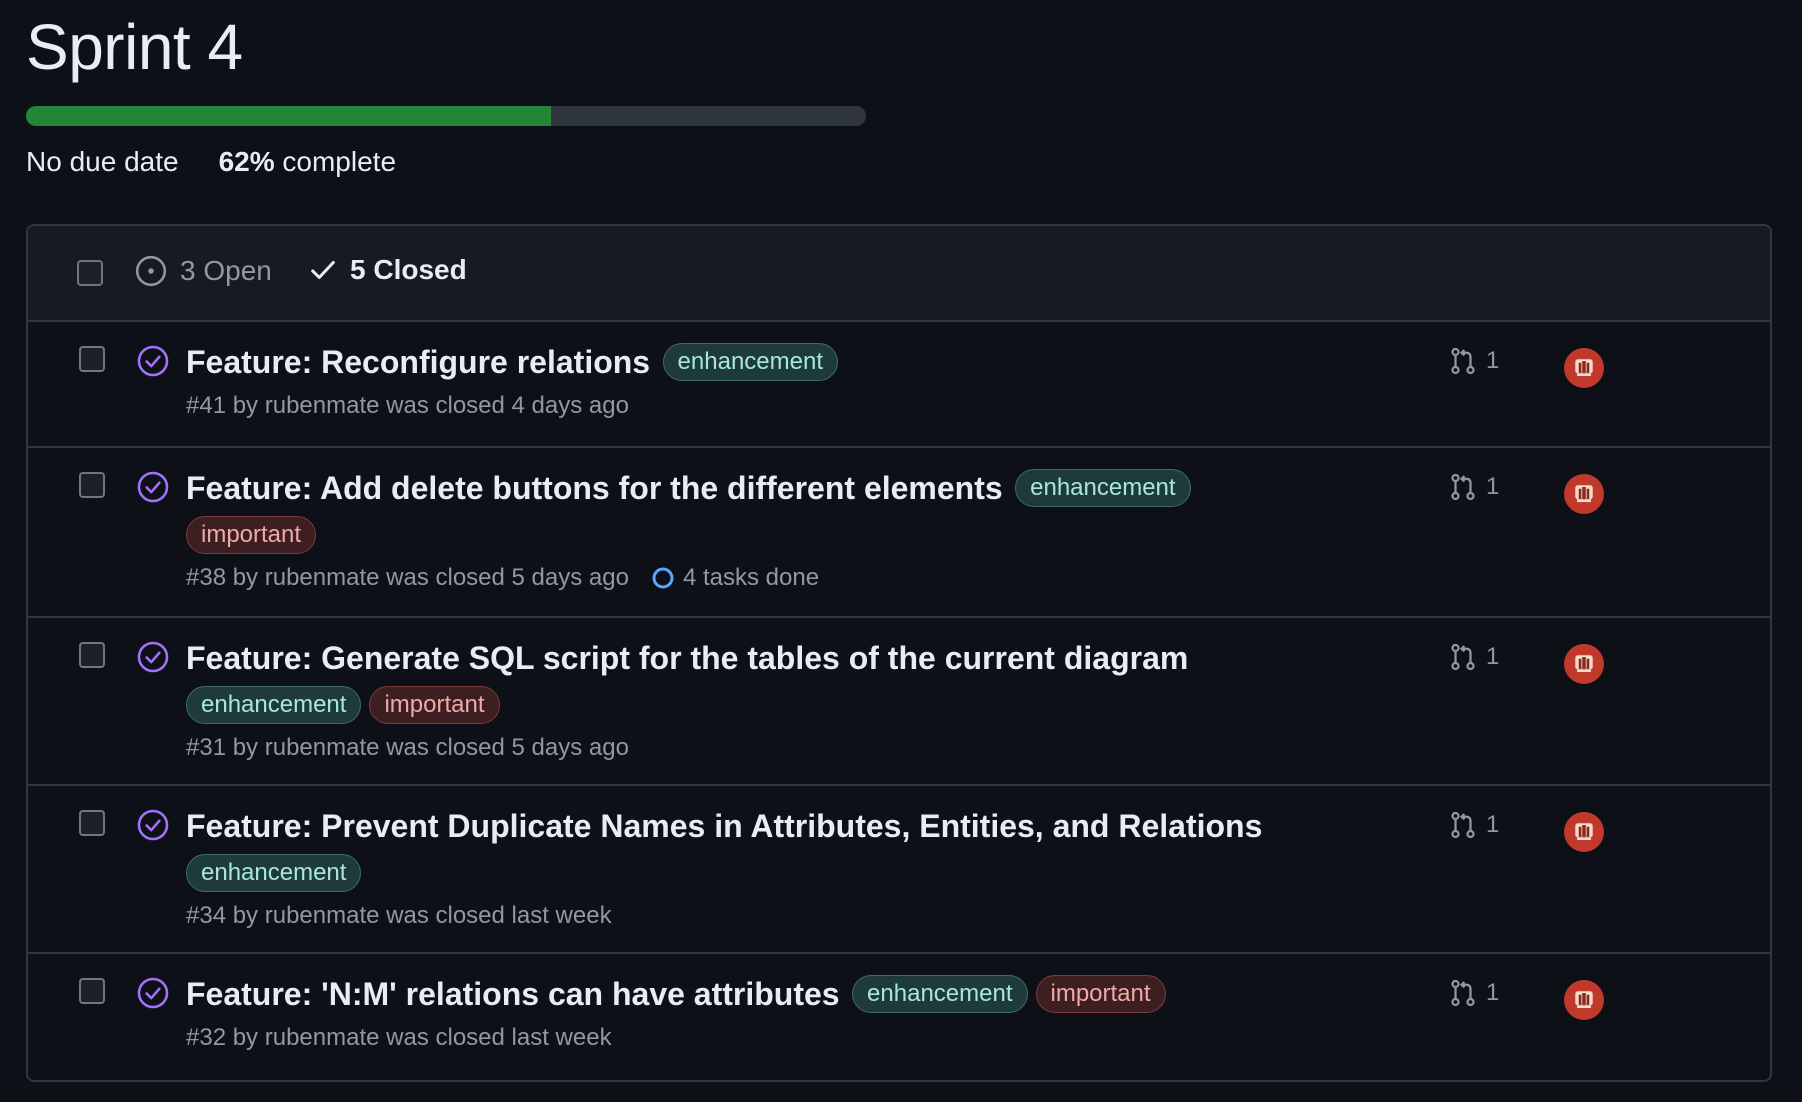  I want to click on open-issues-tab: 3 Open, so click(203, 271).